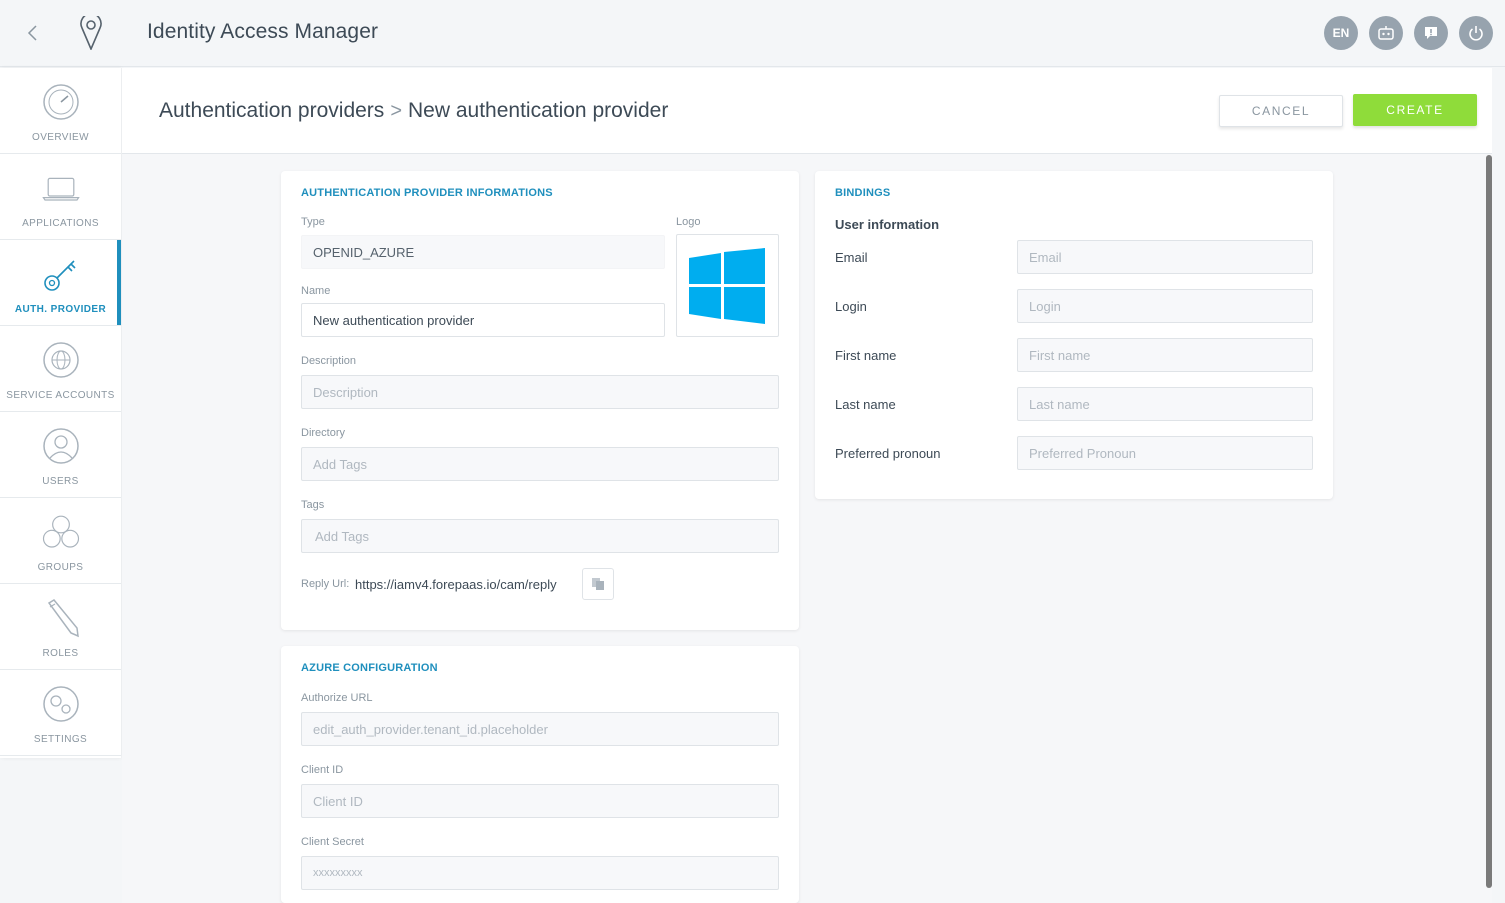 Image resolution: width=1505 pixels, height=903 pixels. What do you see at coordinates (316, 291) in the screenshot?
I see `name-label: Name` at bounding box center [316, 291].